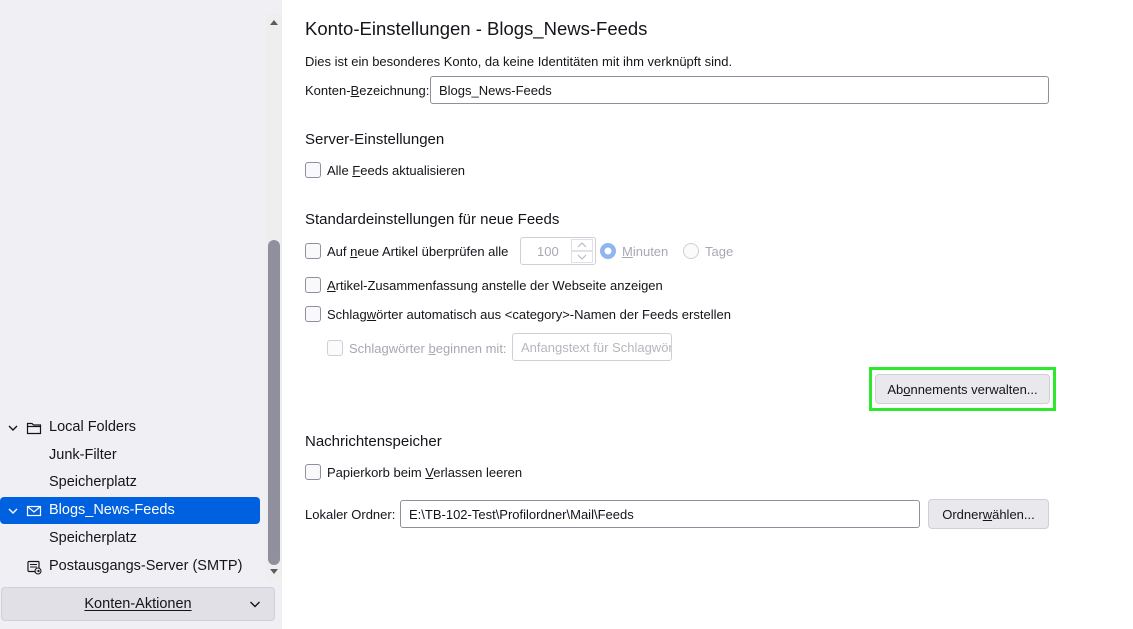 Image resolution: width=1133 pixels, height=629 pixels. Describe the element at coordinates (895, 389) in the screenshot. I see `label-part: Ab` at that location.